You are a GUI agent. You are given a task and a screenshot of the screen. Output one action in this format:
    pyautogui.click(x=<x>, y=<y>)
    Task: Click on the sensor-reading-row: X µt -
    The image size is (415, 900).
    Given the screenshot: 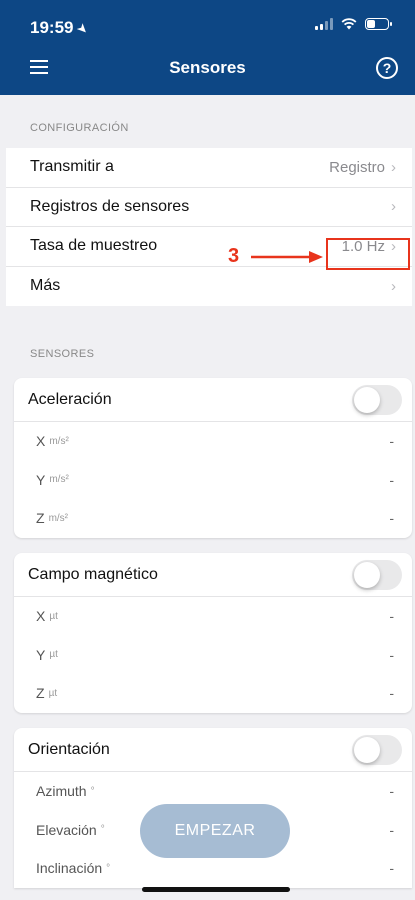 What is the action you would take?
    pyautogui.click(x=213, y=616)
    